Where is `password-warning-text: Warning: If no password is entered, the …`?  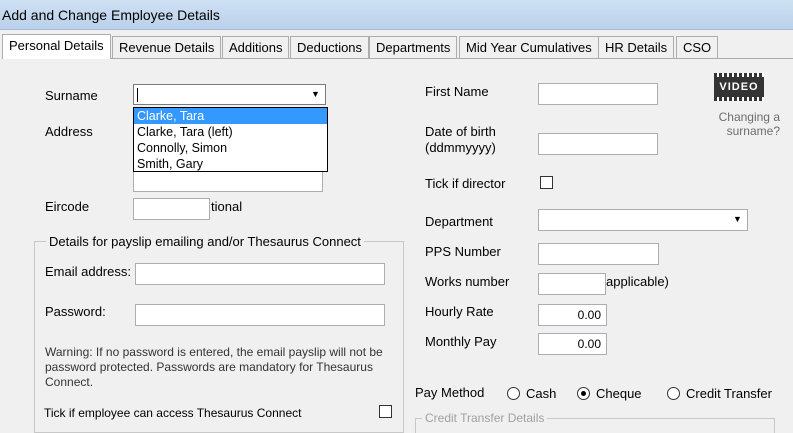
password-warning-text: Warning: If no password is entered, the … is located at coordinates (214, 367).